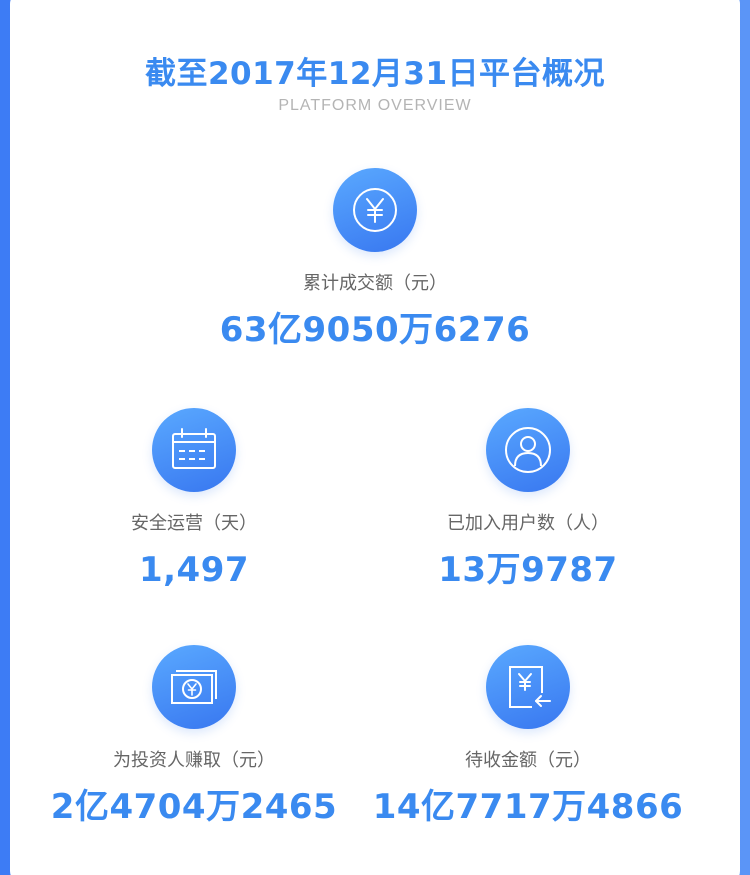  What do you see at coordinates (375, 210) in the screenshot?
I see `yen-circle-icon` at bounding box center [375, 210].